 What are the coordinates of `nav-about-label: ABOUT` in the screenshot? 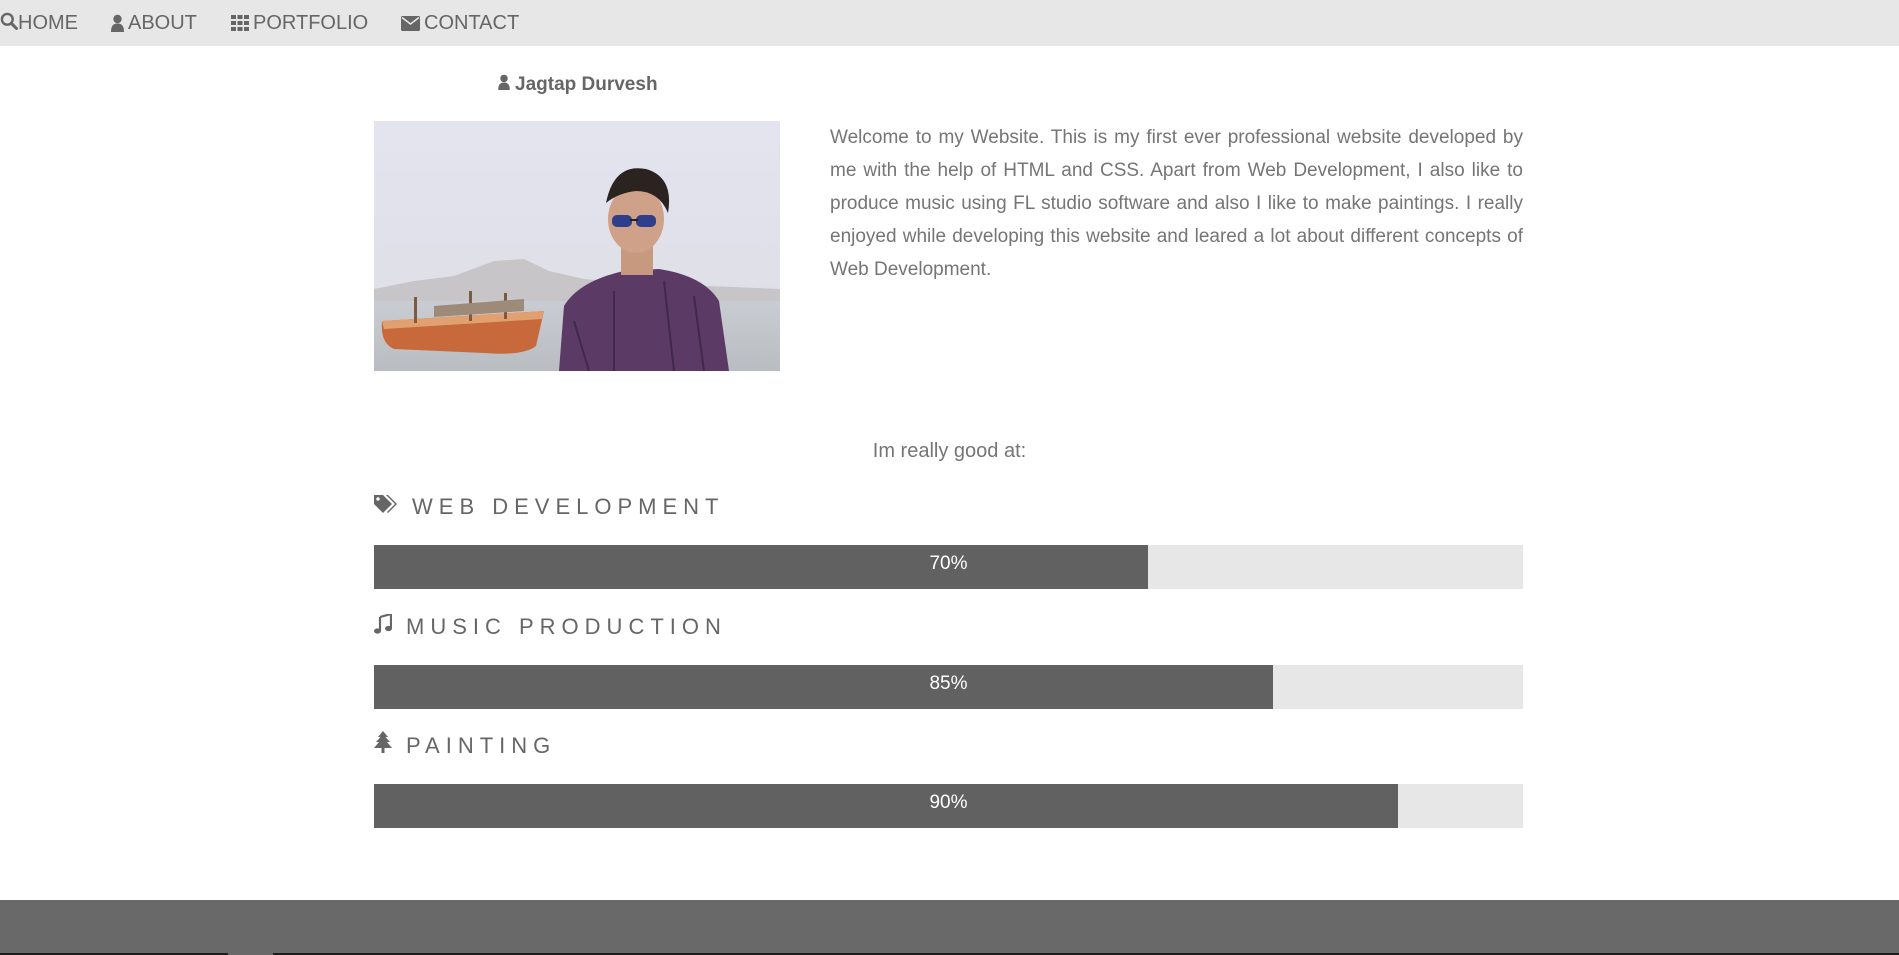 It's located at (162, 22).